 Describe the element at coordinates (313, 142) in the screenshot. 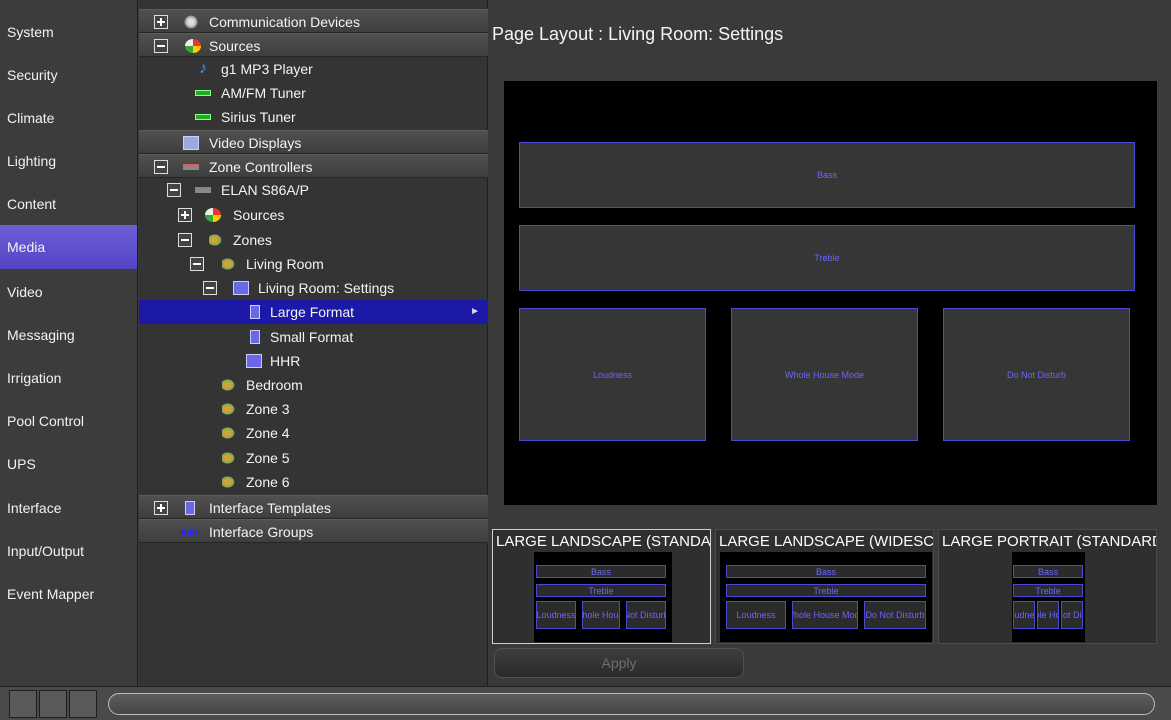

I see `tree-item-video-displays: Video Displays` at that location.